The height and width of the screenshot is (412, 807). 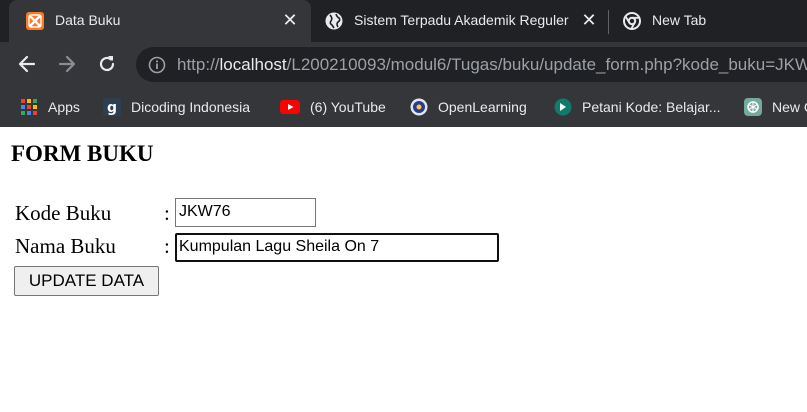 What do you see at coordinates (157, 65) in the screenshot?
I see `info-icon` at bounding box center [157, 65].